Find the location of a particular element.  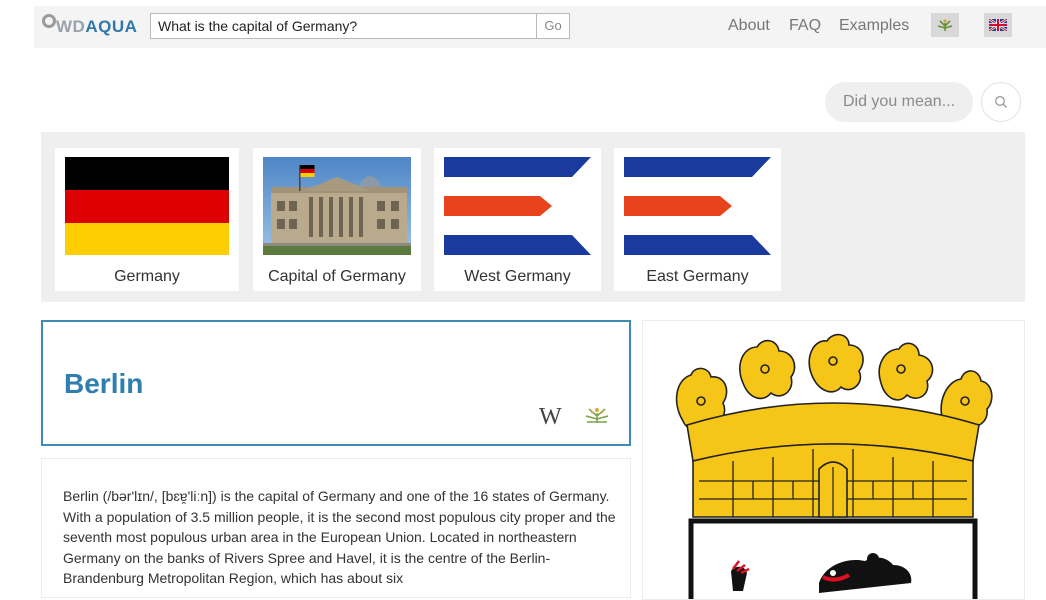

logo-suffix: AQUA is located at coordinates (111, 26).